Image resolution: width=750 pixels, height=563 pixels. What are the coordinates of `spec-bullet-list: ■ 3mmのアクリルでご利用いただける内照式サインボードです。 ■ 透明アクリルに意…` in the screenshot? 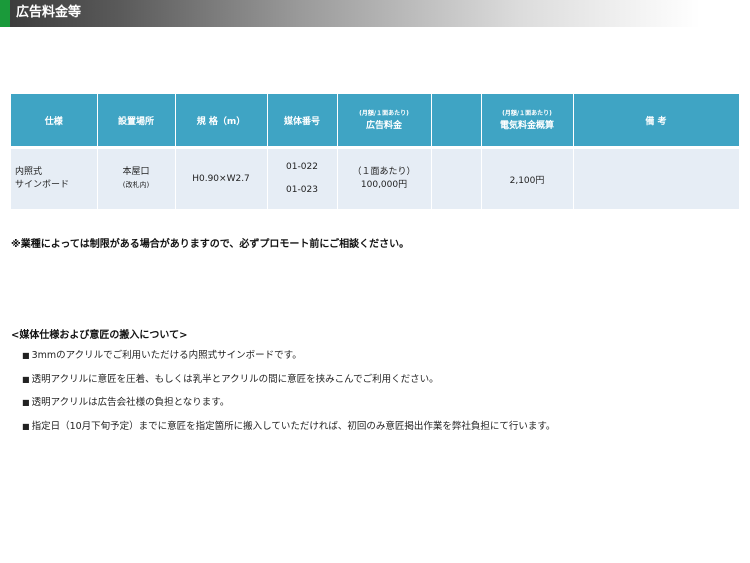 It's located at (288, 397).